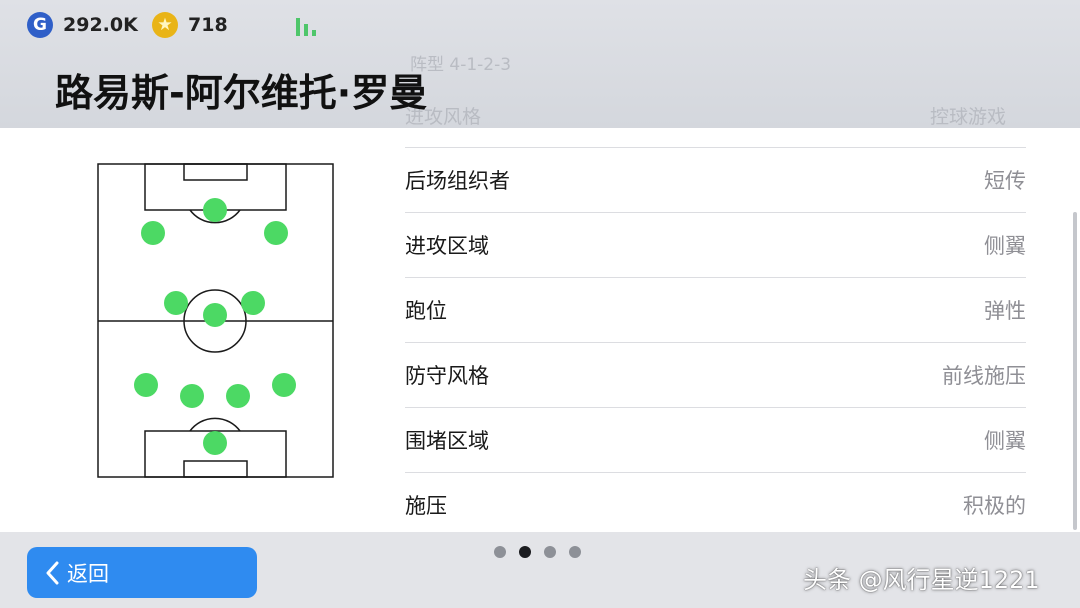 Image resolution: width=1080 pixels, height=608 pixels. Describe the element at coordinates (284, 385) in the screenshot. I see `player-dot-rb` at that location.